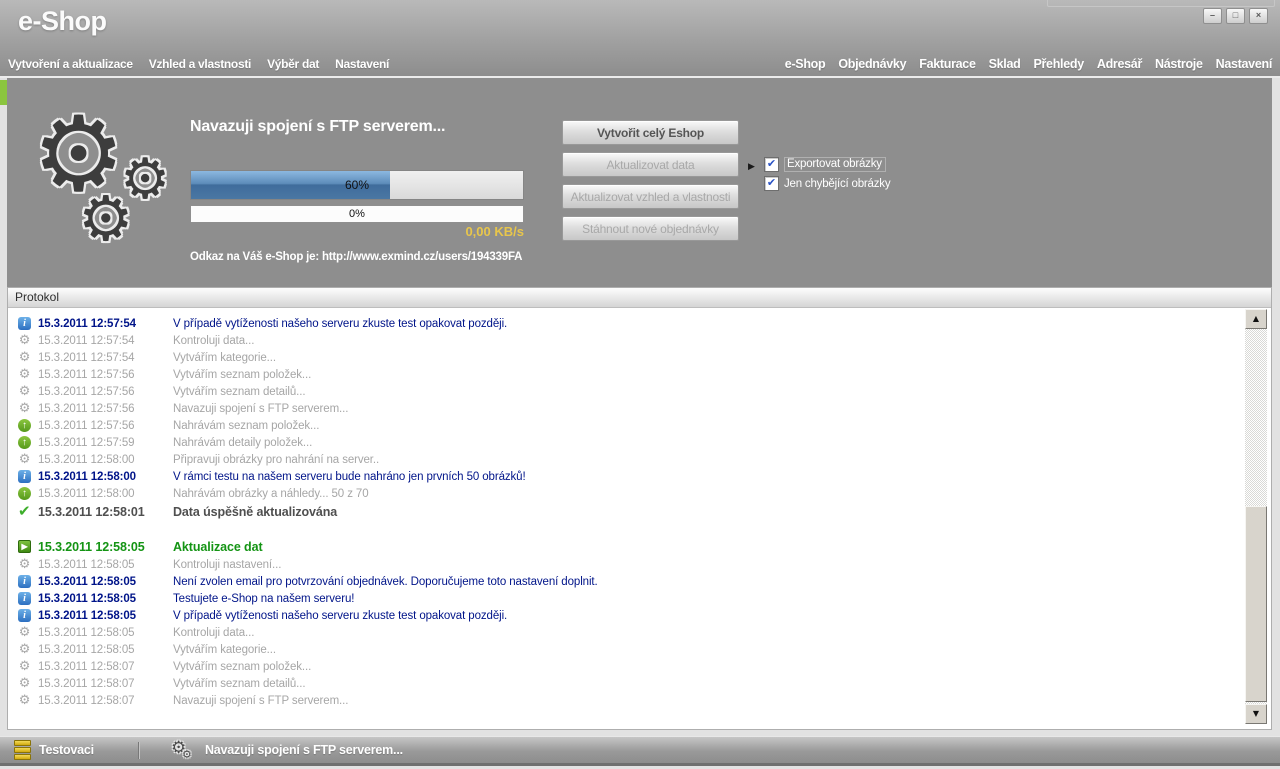 The height and width of the screenshot is (769, 1280). I want to click on log-message: Nahrávám obrázky a náhledy... 50 z 70, so click(271, 493).